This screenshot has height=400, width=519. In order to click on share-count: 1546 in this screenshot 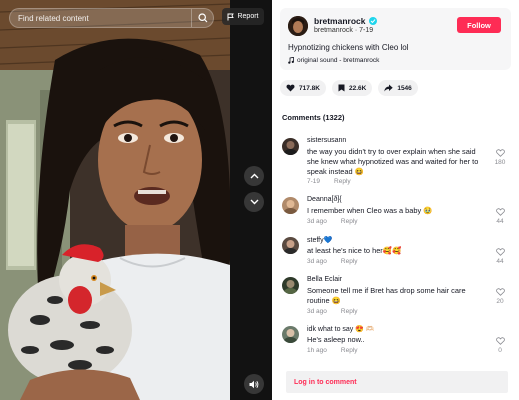, I will do `click(404, 88)`.